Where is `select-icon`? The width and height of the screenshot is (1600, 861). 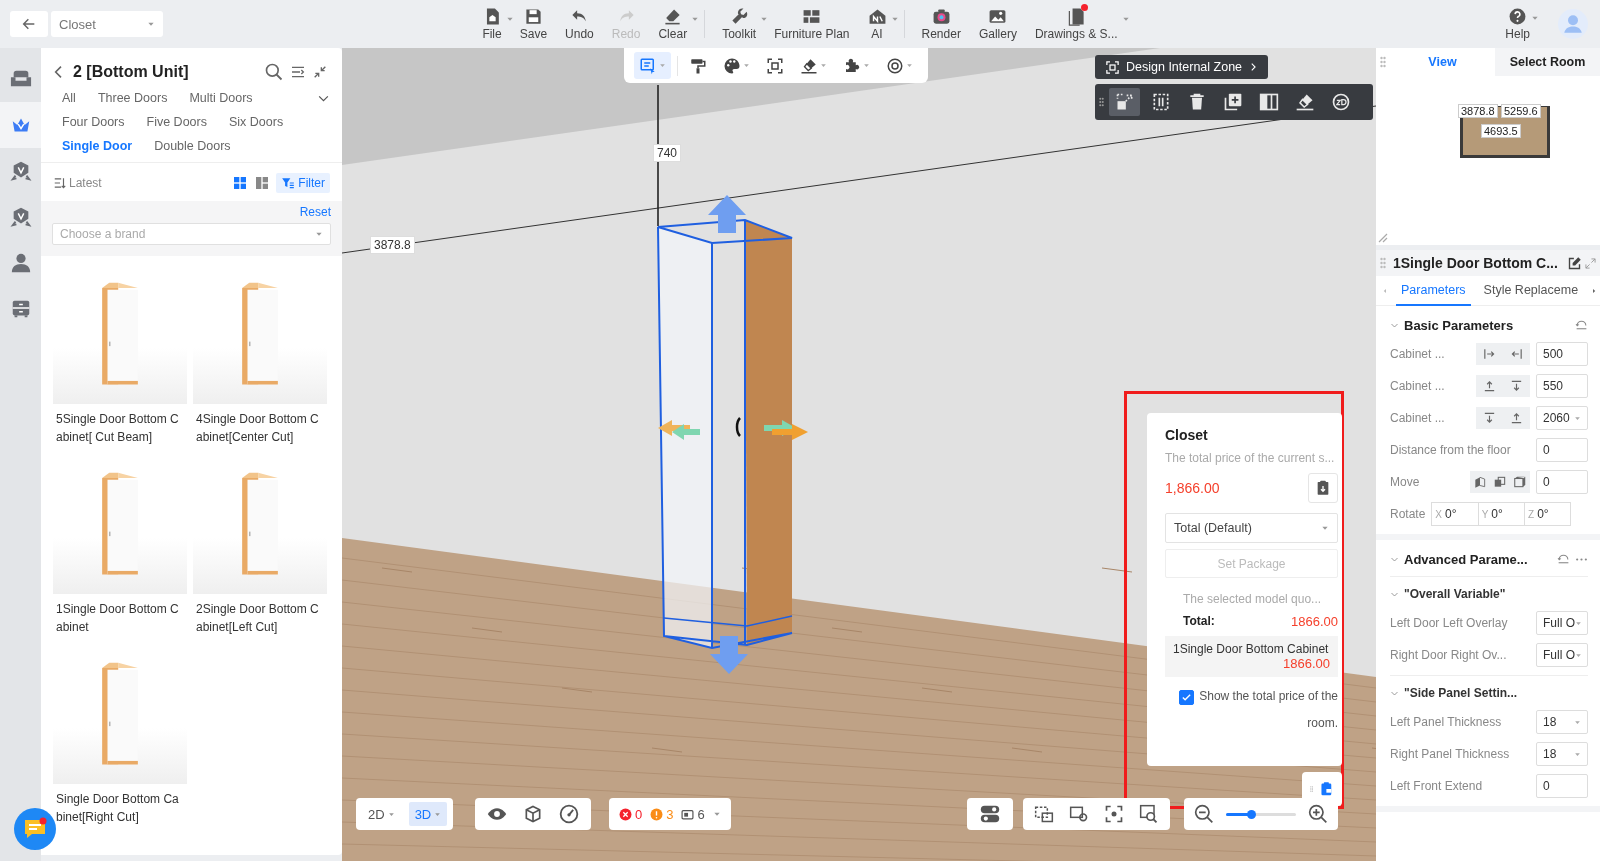
select-icon is located at coordinates (1044, 814).